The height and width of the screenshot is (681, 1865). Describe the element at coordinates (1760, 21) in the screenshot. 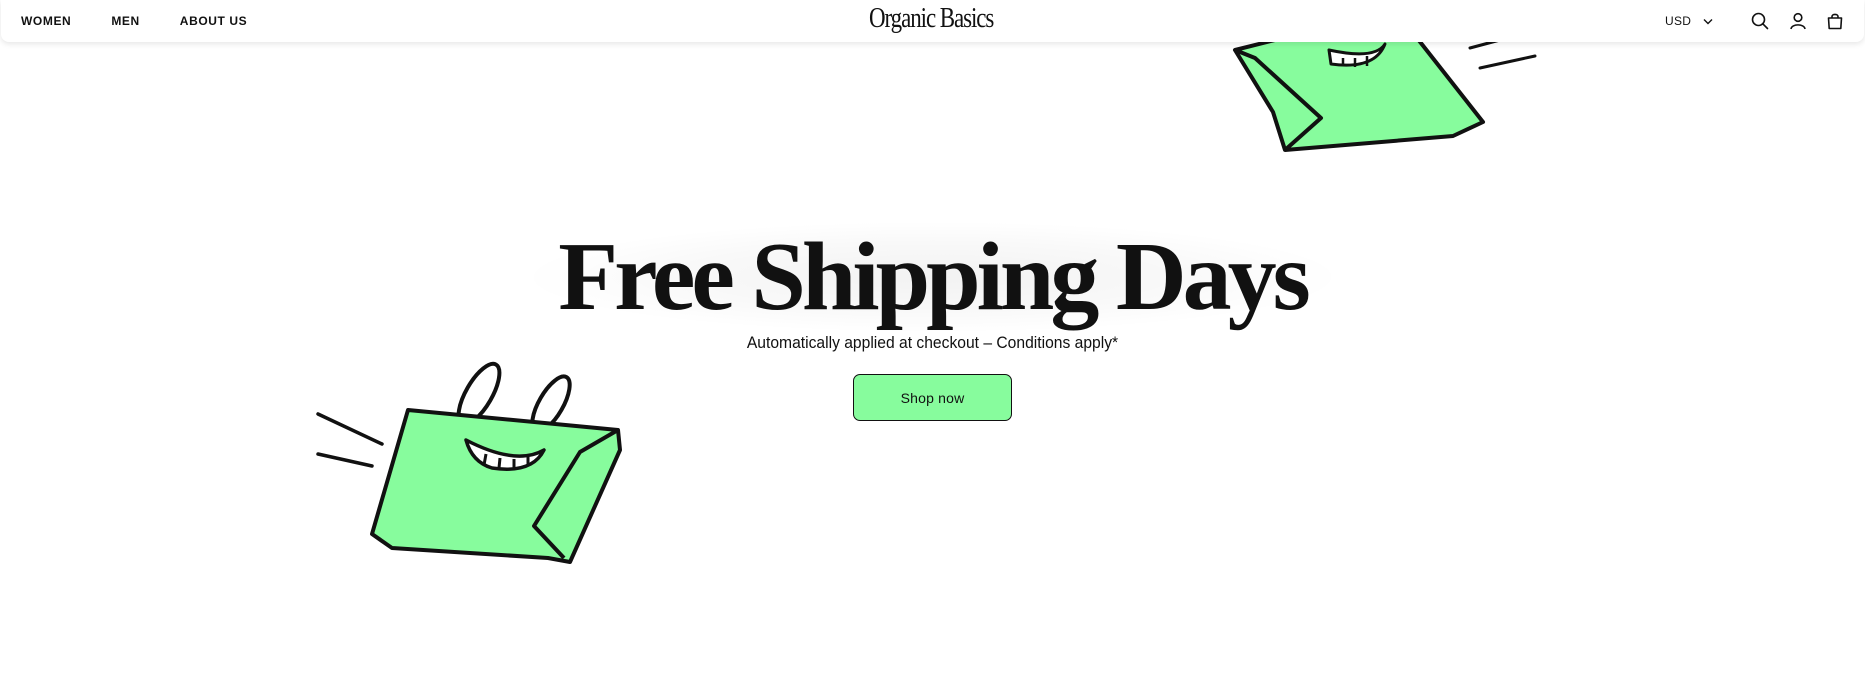

I see `search-icon` at that location.